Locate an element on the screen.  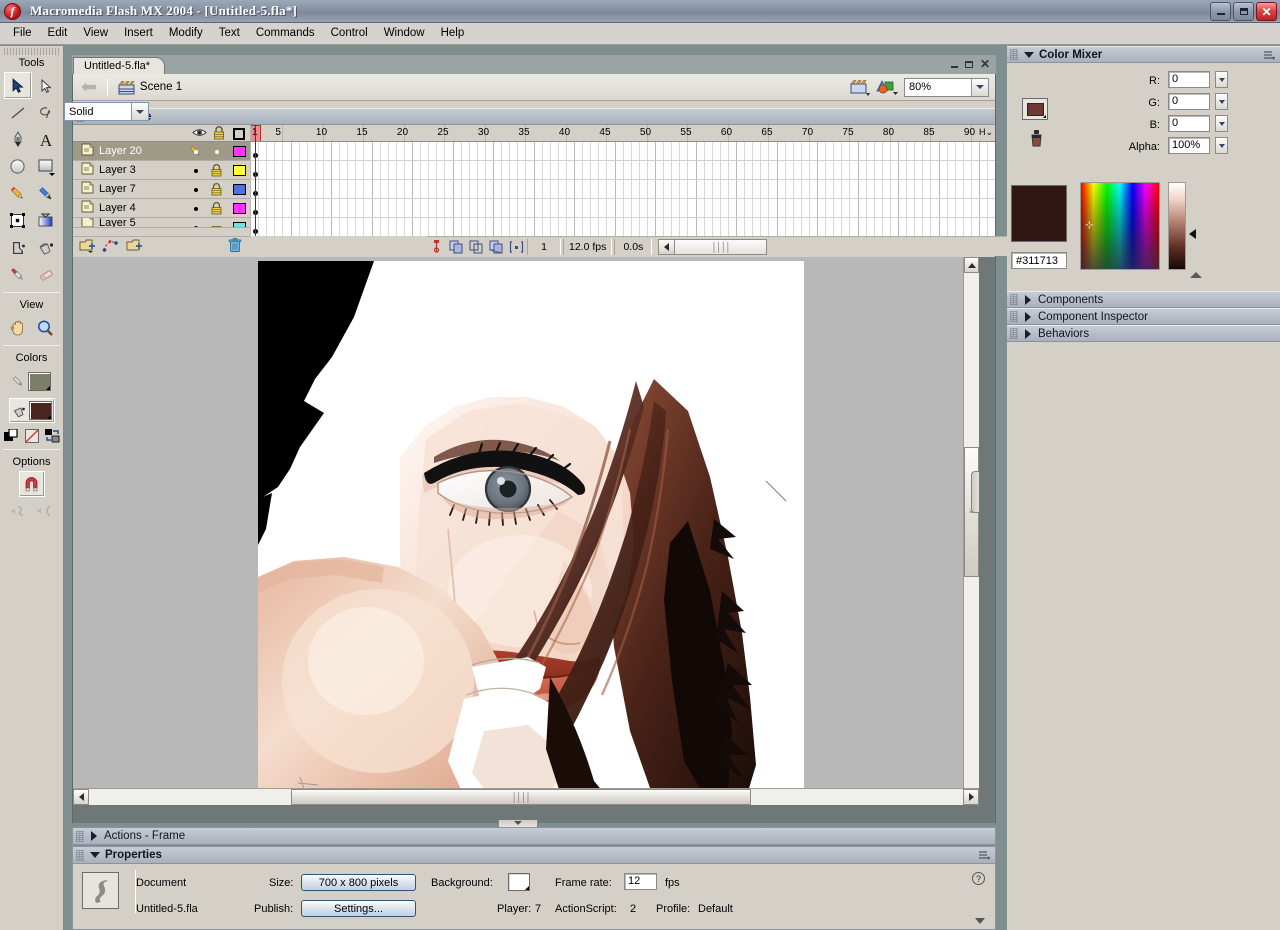
menu-edit: Edit is located at coordinates (58, 33).